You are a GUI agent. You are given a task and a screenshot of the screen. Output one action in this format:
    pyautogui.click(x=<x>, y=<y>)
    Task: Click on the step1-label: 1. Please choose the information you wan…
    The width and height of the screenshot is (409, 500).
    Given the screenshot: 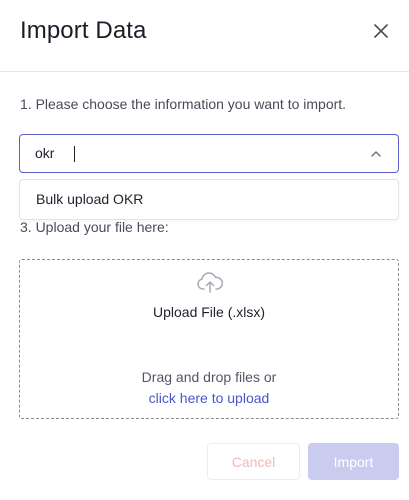 What is the action you would take?
    pyautogui.click(x=183, y=104)
    